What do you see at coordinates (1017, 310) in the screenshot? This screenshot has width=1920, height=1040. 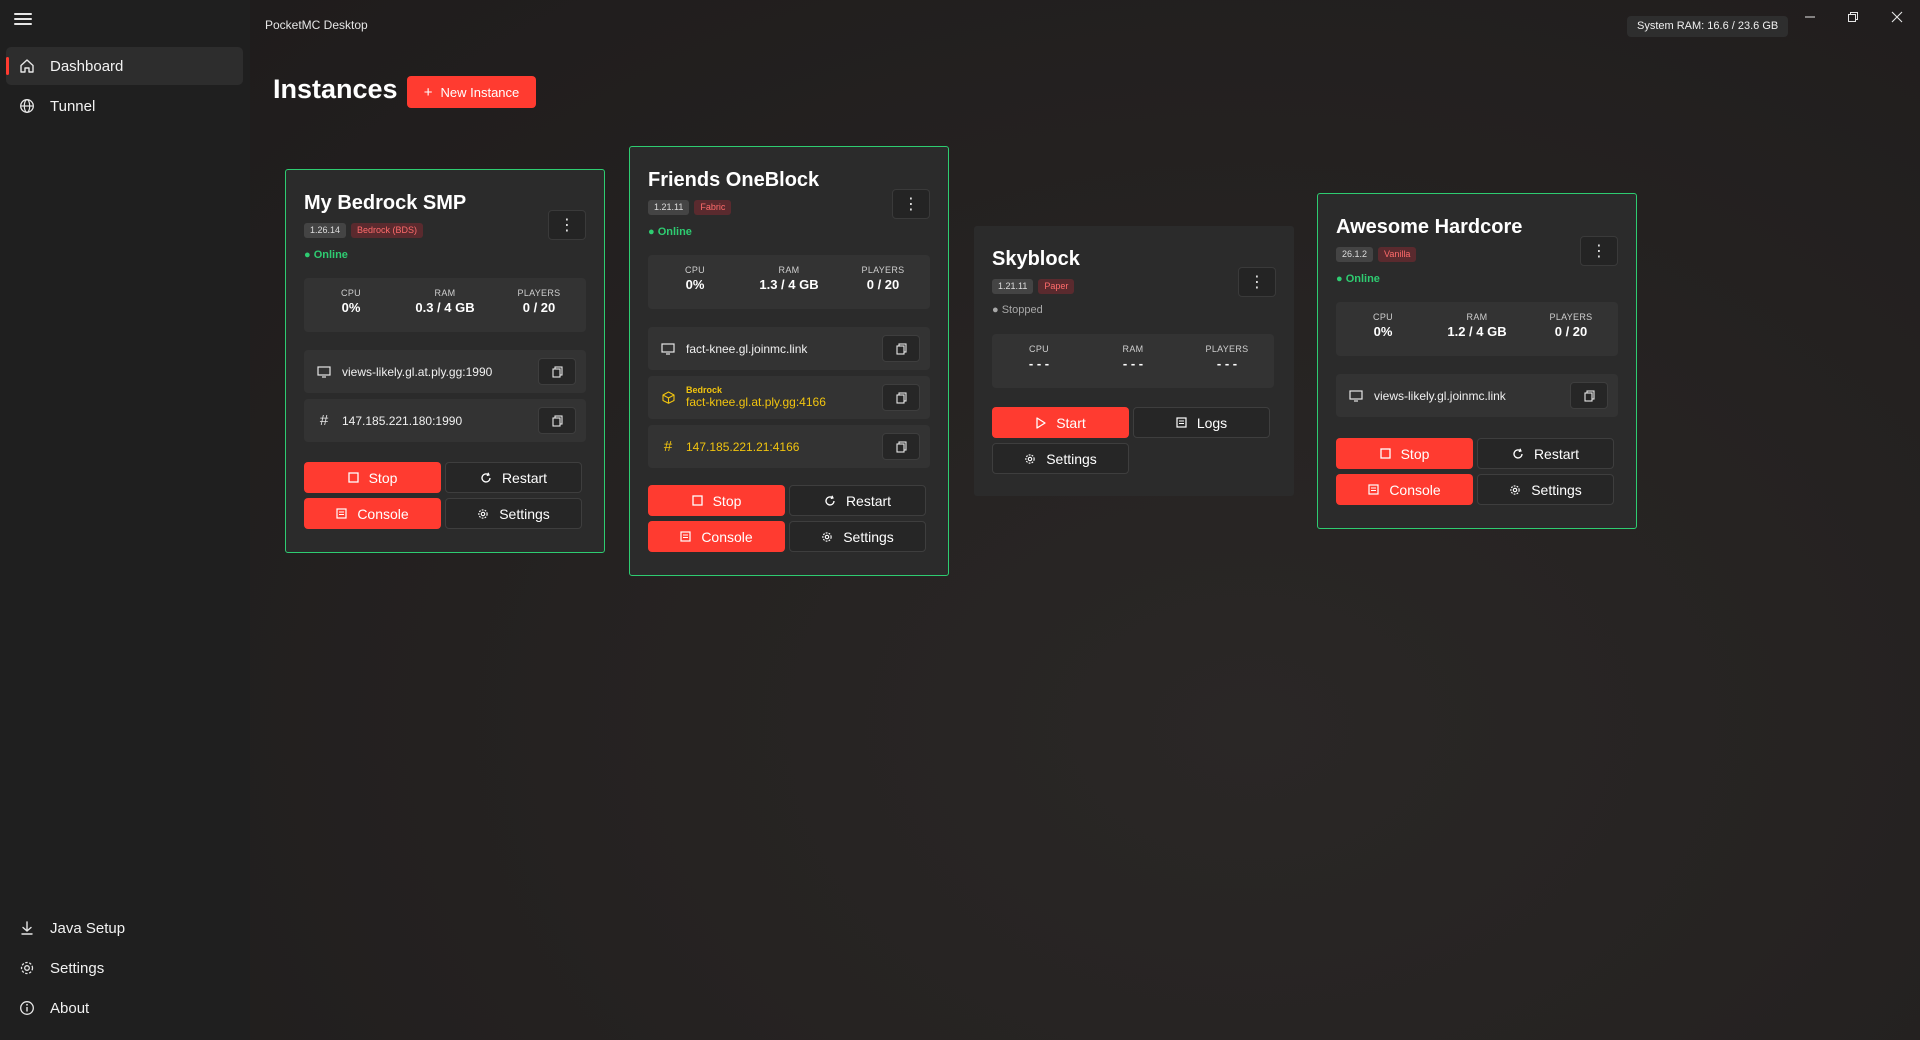 I see `status-indicator: ● Stopped` at bounding box center [1017, 310].